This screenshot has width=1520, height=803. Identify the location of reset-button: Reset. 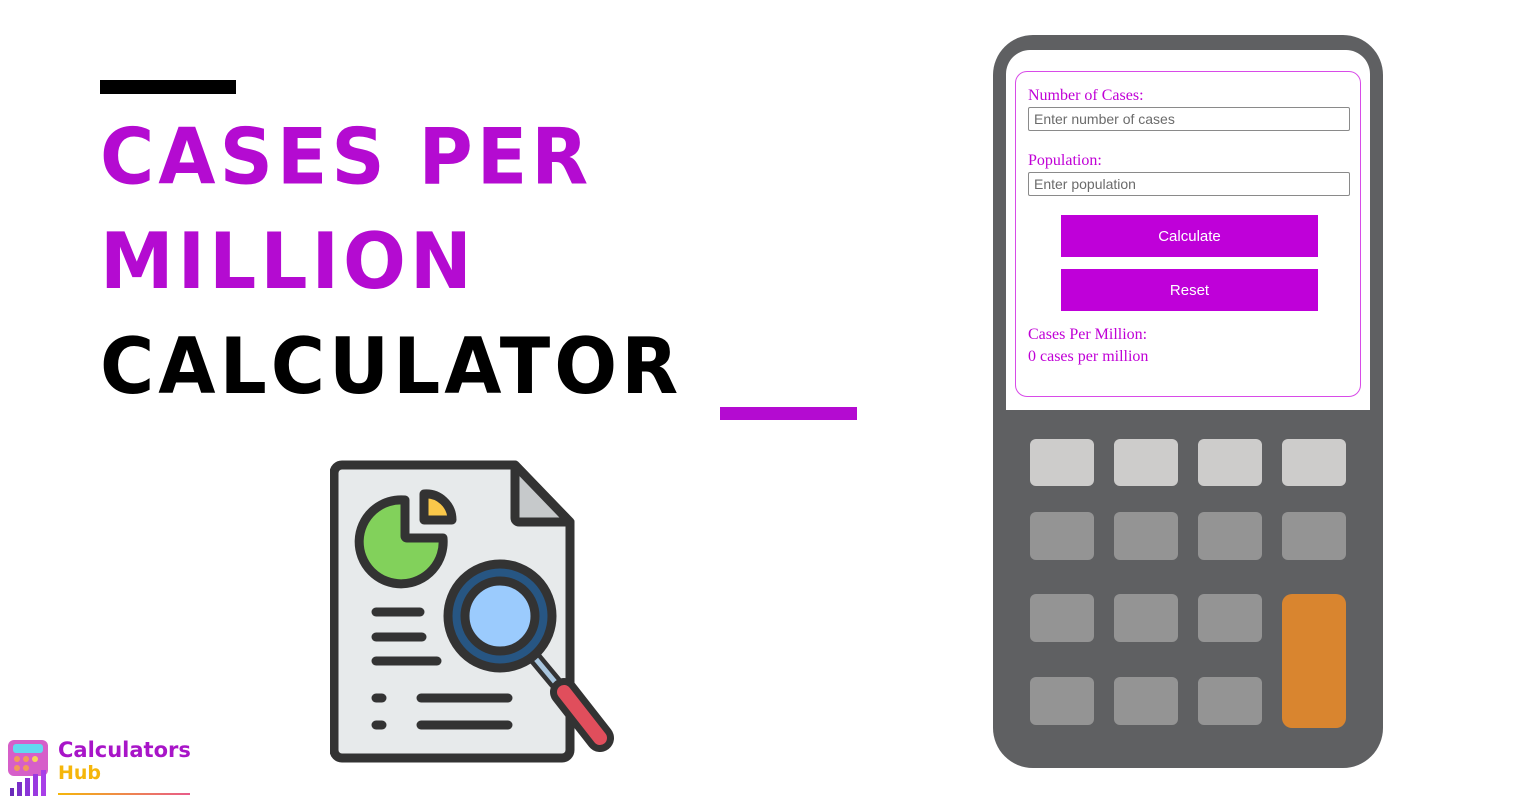
(1189, 290).